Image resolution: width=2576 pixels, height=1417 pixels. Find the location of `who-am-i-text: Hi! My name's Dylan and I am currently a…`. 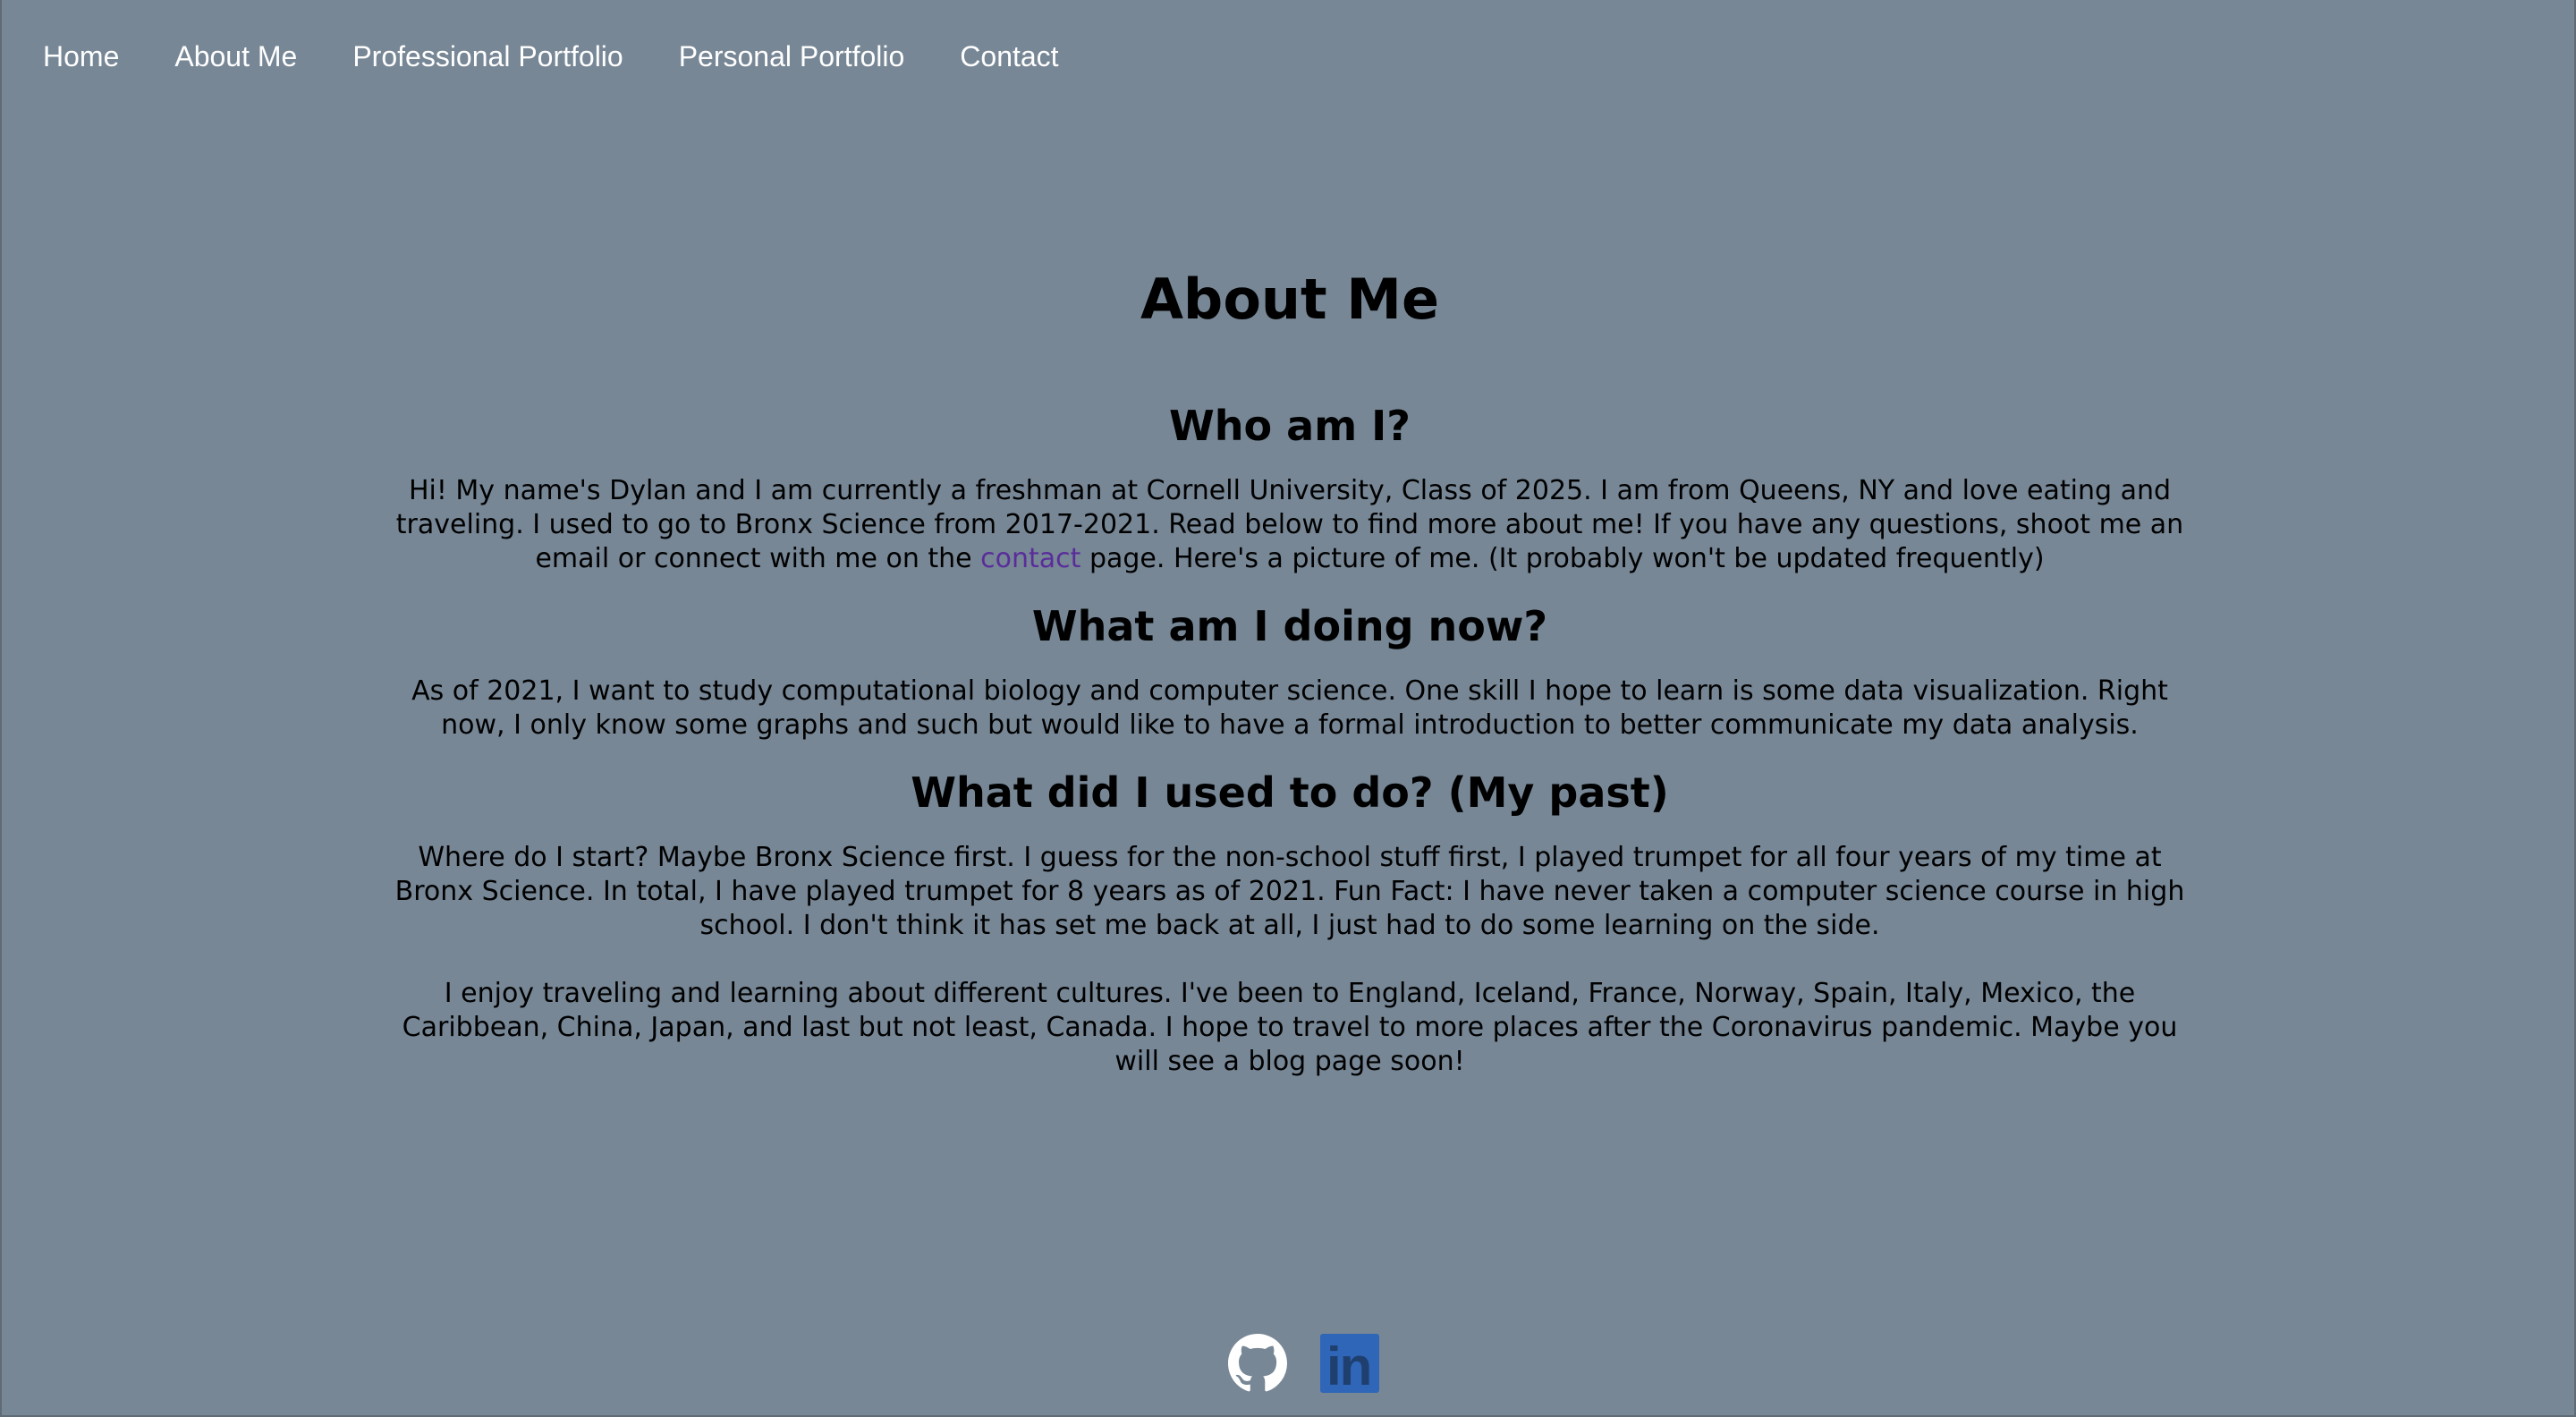

who-am-i-text: Hi! My name's Dylan and I am currently a… is located at coordinates (1289, 525).